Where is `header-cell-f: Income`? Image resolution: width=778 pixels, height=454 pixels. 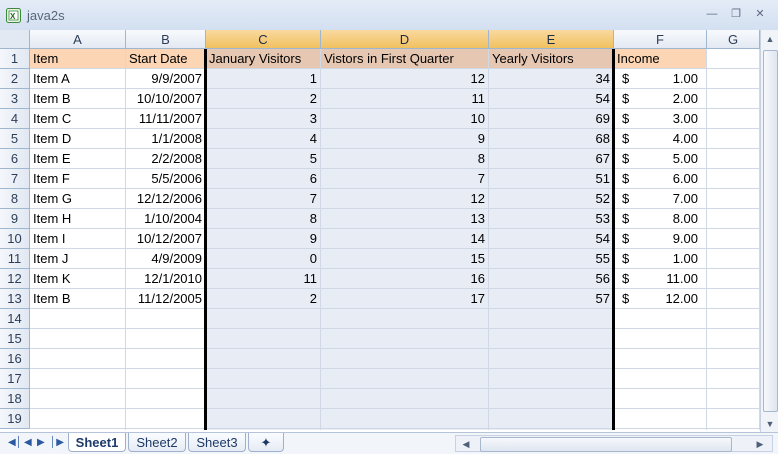 header-cell-f: Income is located at coordinates (660, 58).